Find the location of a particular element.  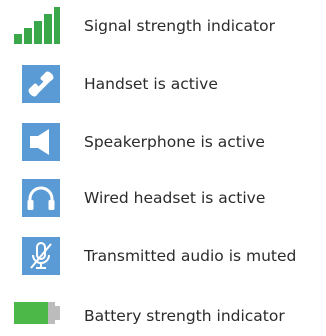

wired-headset-icon-cell is located at coordinates (37, 198).